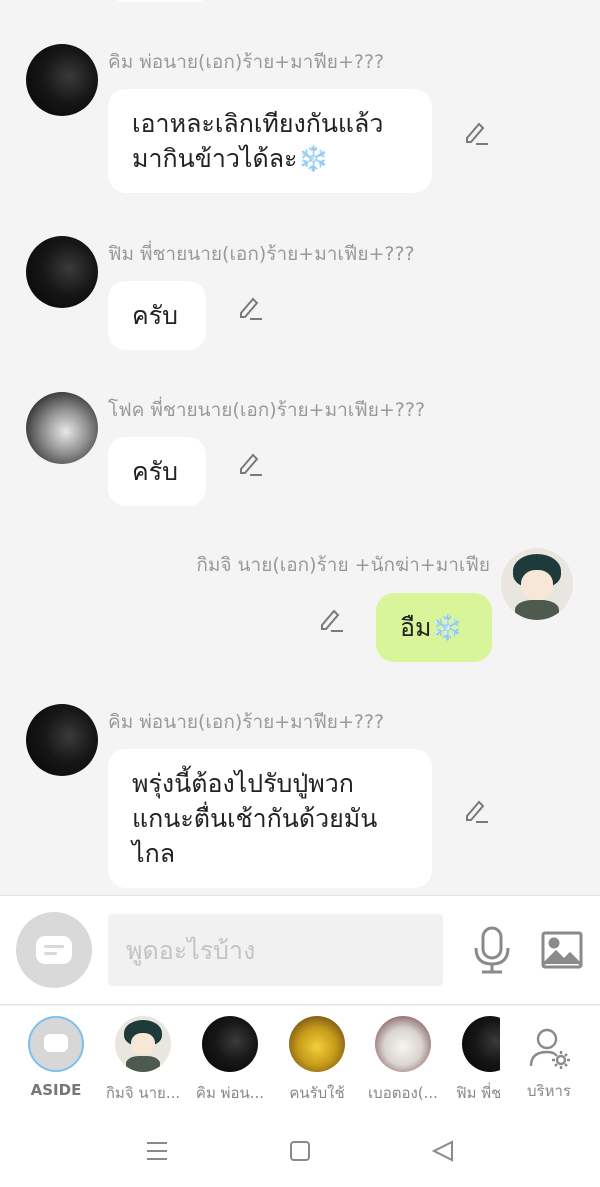  What do you see at coordinates (317, 1093) in the screenshot?
I see `character-label: คนรับใช้` at bounding box center [317, 1093].